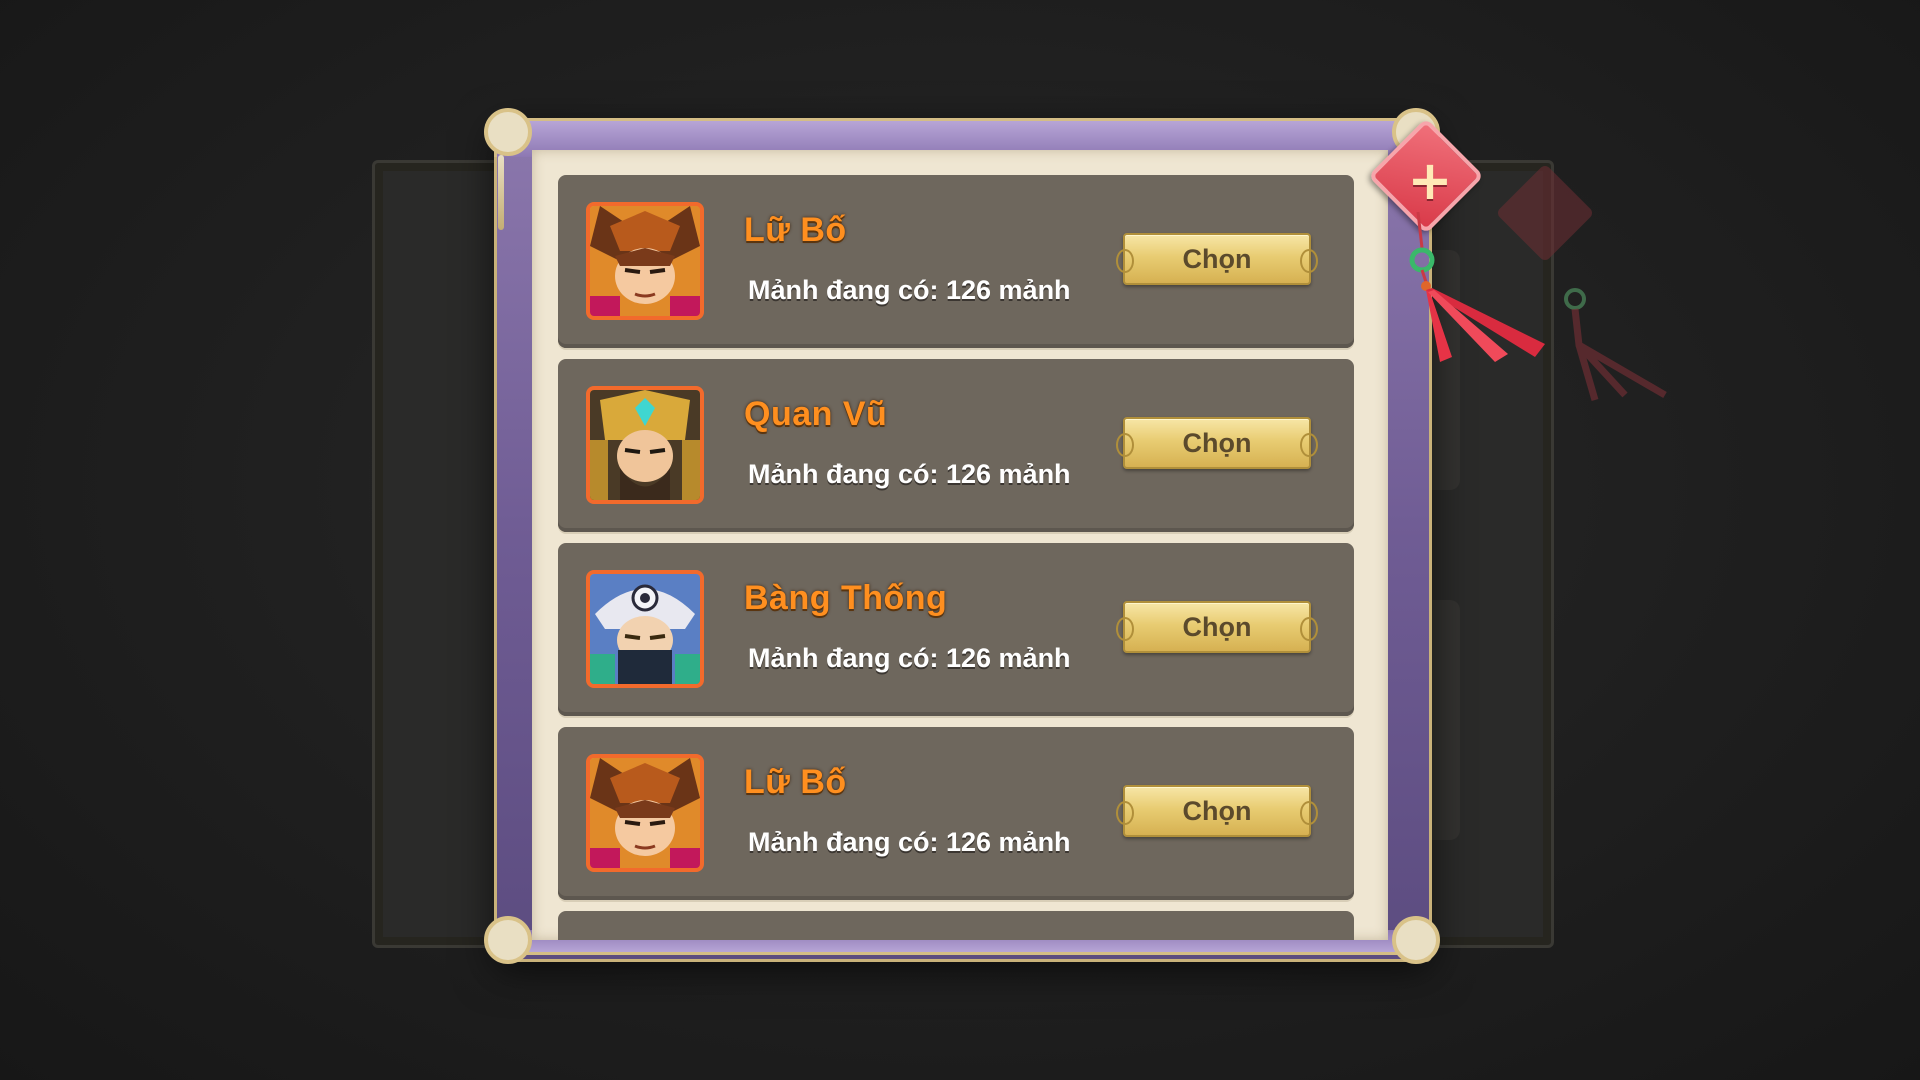 The image size is (1920, 1080). I want to click on tassel-icon, so click(1477, 287).